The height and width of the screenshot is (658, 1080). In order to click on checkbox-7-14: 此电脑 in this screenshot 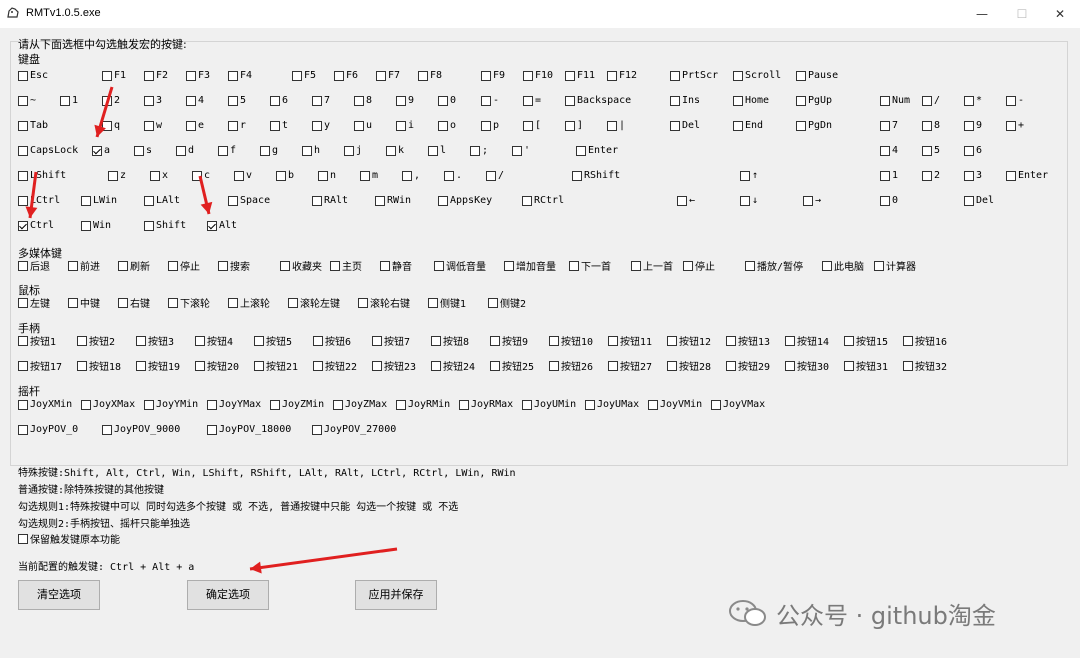, I will do `click(843, 266)`.